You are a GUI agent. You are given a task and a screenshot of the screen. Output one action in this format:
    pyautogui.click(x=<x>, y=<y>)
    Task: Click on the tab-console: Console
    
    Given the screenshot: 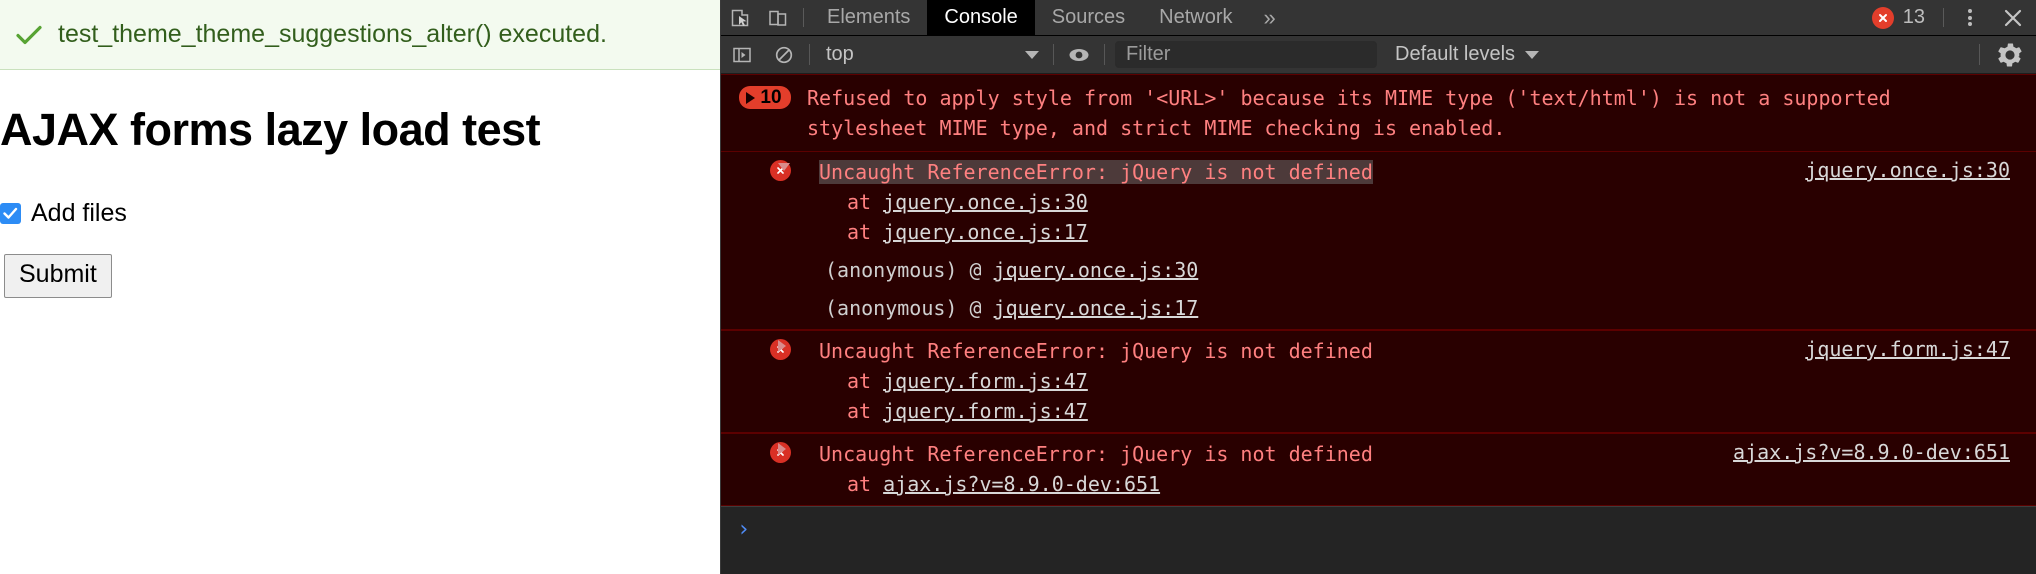 What is the action you would take?
    pyautogui.click(x=981, y=17)
    